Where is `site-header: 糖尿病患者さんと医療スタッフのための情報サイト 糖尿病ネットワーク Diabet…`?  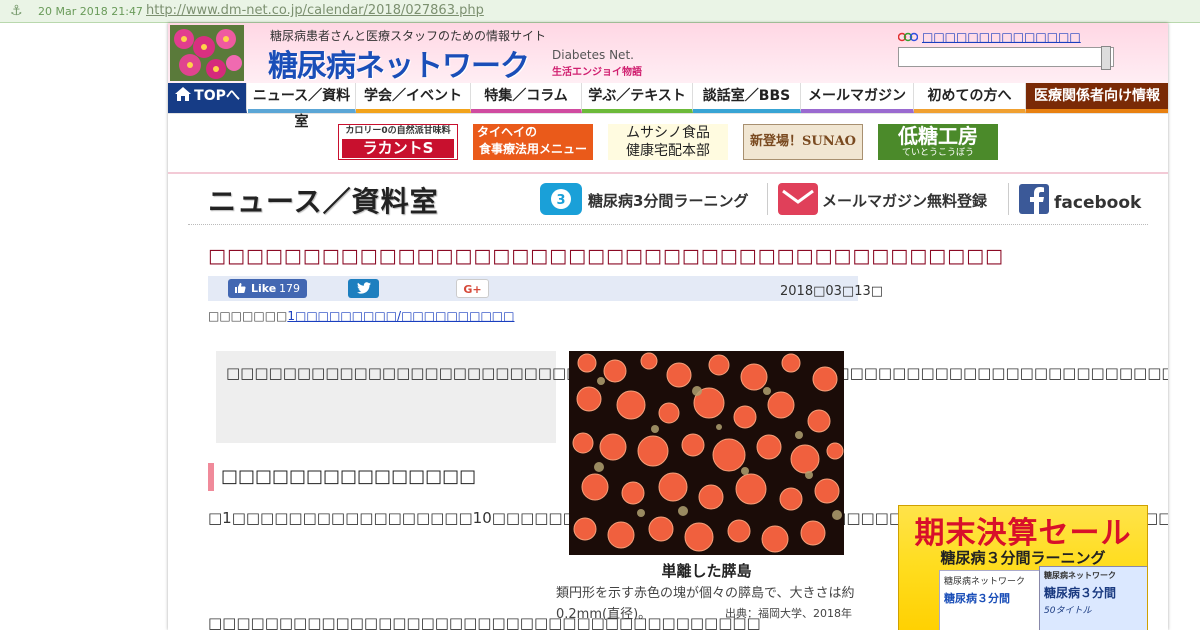
site-header: 糖尿病患者さんと医療スタッフのための情報サイト 糖尿病ネットワーク Diabet… is located at coordinates (668, 54).